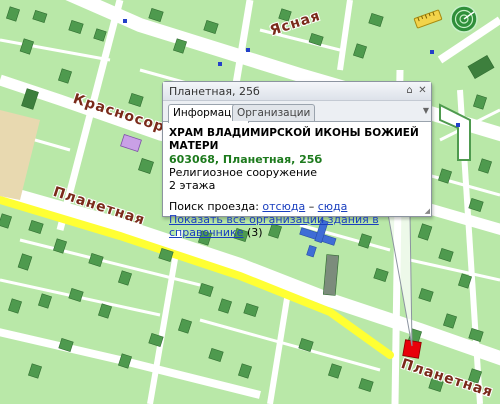  What do you see at coordinates (422, 90) in the screenshot?
I see `close-button: ✕` at bounding box center [422, 90].